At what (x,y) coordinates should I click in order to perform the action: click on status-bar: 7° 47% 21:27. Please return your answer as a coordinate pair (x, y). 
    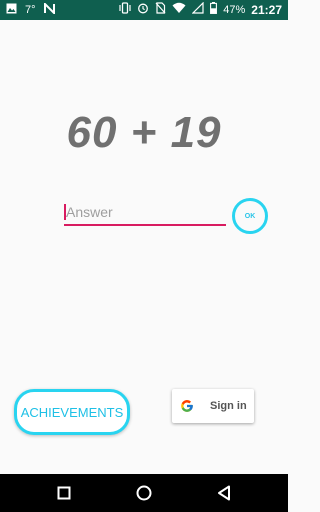
    Looking at the image, I should click on (144, 10).